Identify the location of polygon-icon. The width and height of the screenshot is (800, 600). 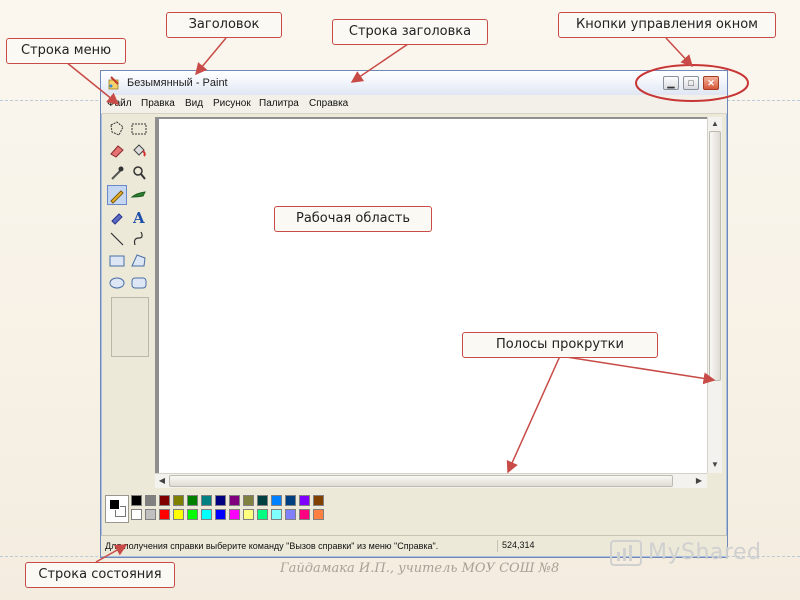
(138, 260).